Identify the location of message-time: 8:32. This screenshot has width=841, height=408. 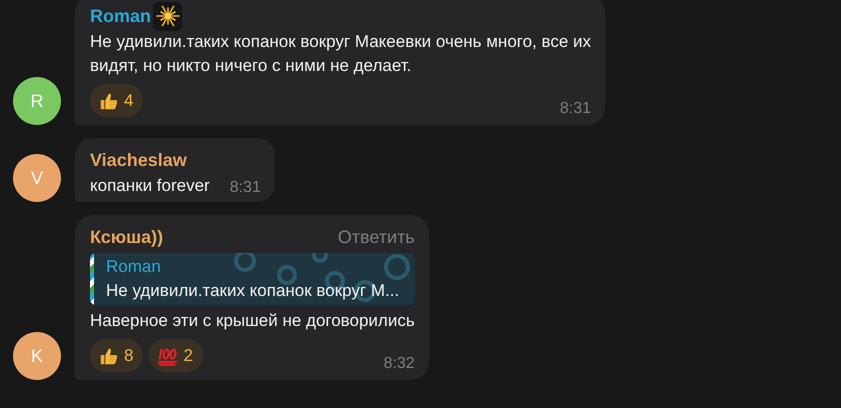
(399, 364).